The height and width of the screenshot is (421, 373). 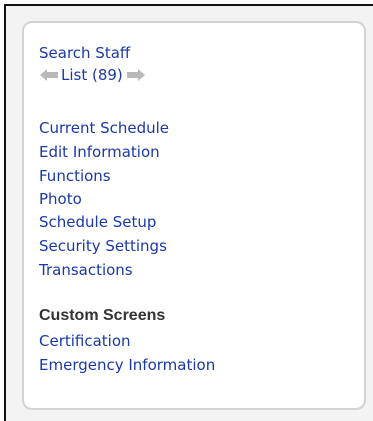 What do you see at coordinates (84, 53) in the screenshot?
I see `search-staff-link: Search Staff` at bounding box center [84, 53].